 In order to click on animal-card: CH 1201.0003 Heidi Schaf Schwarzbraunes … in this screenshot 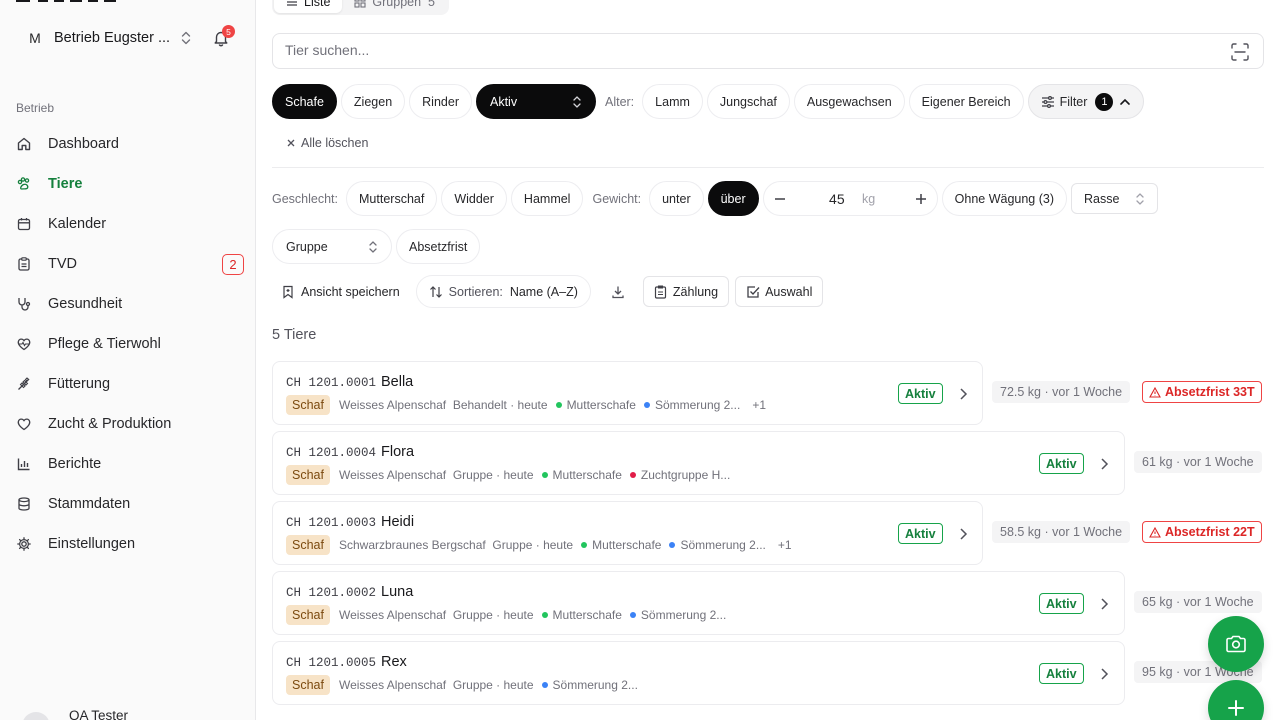, I will do `click(627, 533)`.